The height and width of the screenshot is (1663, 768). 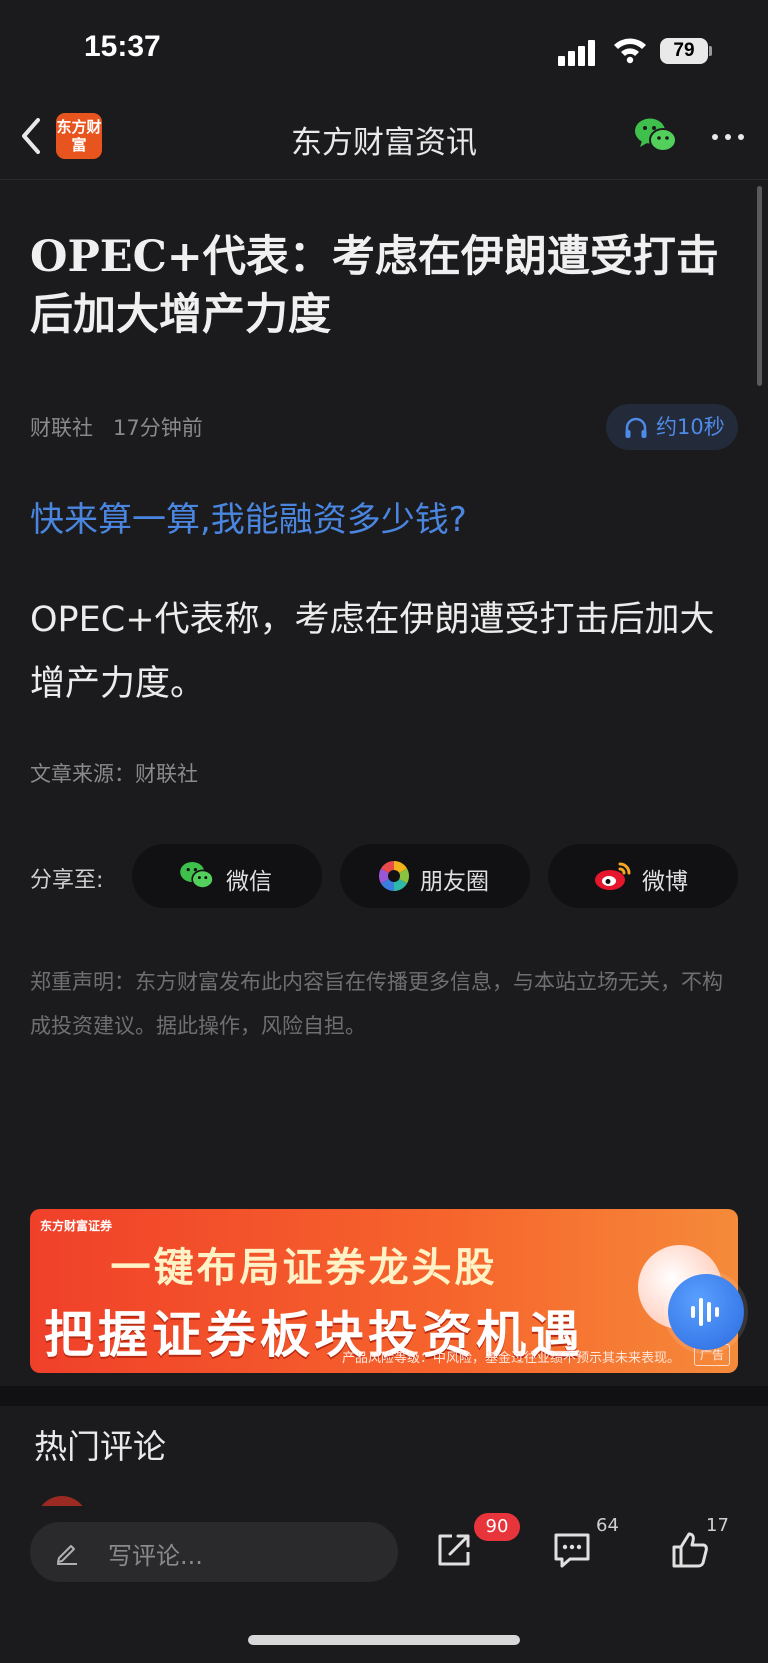 What do you see at coordinates (759, 286) in the screenshot?
I see `scrollbar` at bounding box center [759, 286].